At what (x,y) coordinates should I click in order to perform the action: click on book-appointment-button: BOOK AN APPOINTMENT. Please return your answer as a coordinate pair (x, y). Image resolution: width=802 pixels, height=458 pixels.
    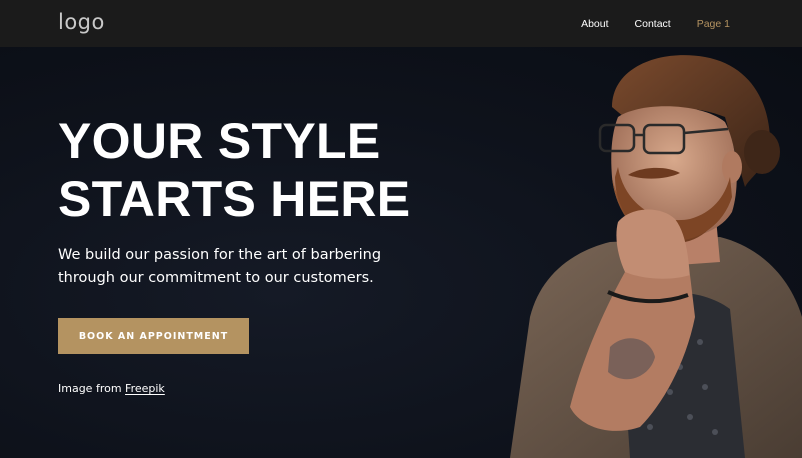
    Looking at the image, I should click on (153, 336).